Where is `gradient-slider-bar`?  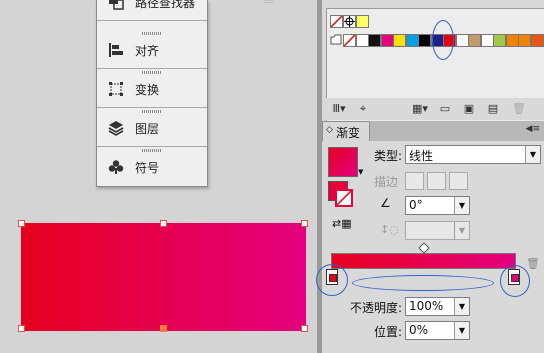
gradient-slider-bar is located at coordinates (423, 261).